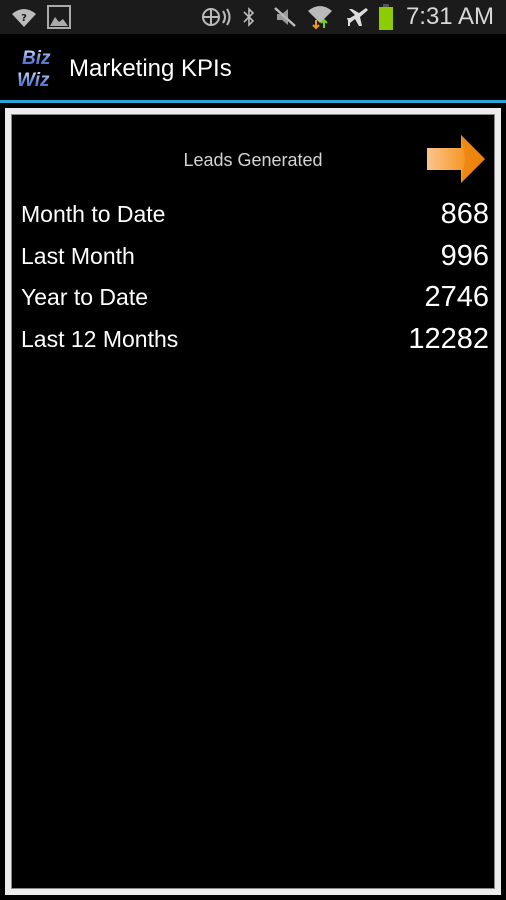 Image resolution: width=506 pixels, height=900 pixels. What do you see at coordinates (386, 17) in the screenshot?
I see `battery-icon` at bounding box center [386, 17].